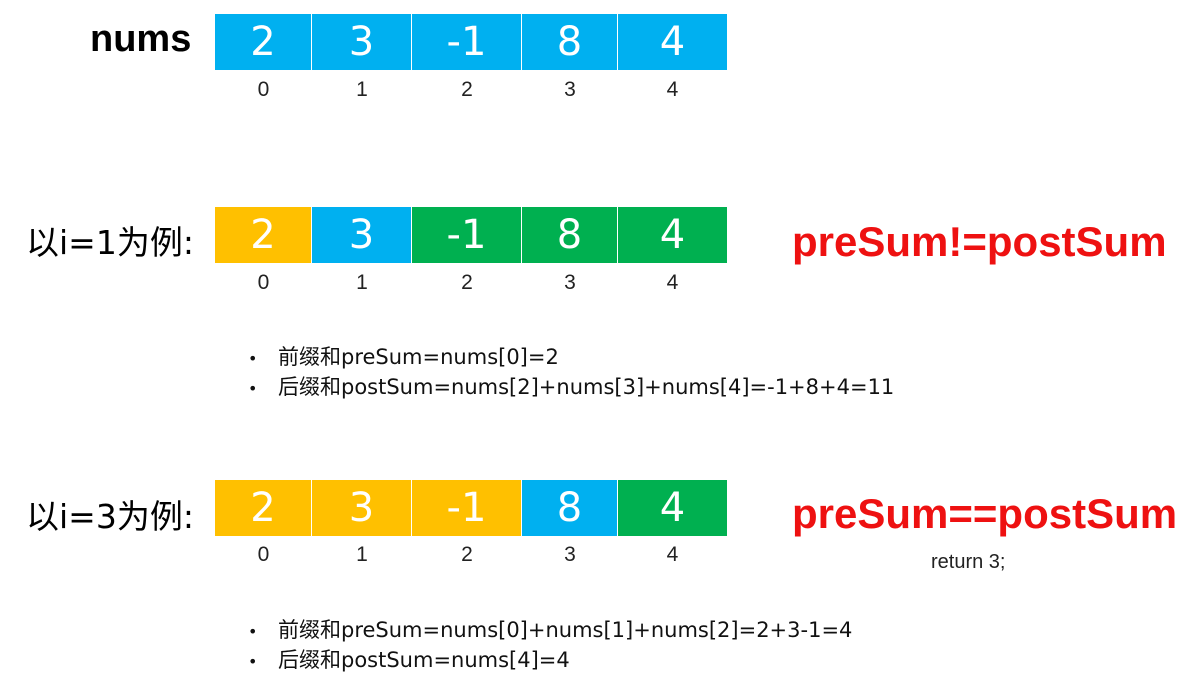 This screenshot has height=688, width=1201. What do you see at coordinates (418, 357) in the screenshot?
I see `prefix-sum-text: 前缀和preSum=nums[0]=2` at bounding box center [418, 357].